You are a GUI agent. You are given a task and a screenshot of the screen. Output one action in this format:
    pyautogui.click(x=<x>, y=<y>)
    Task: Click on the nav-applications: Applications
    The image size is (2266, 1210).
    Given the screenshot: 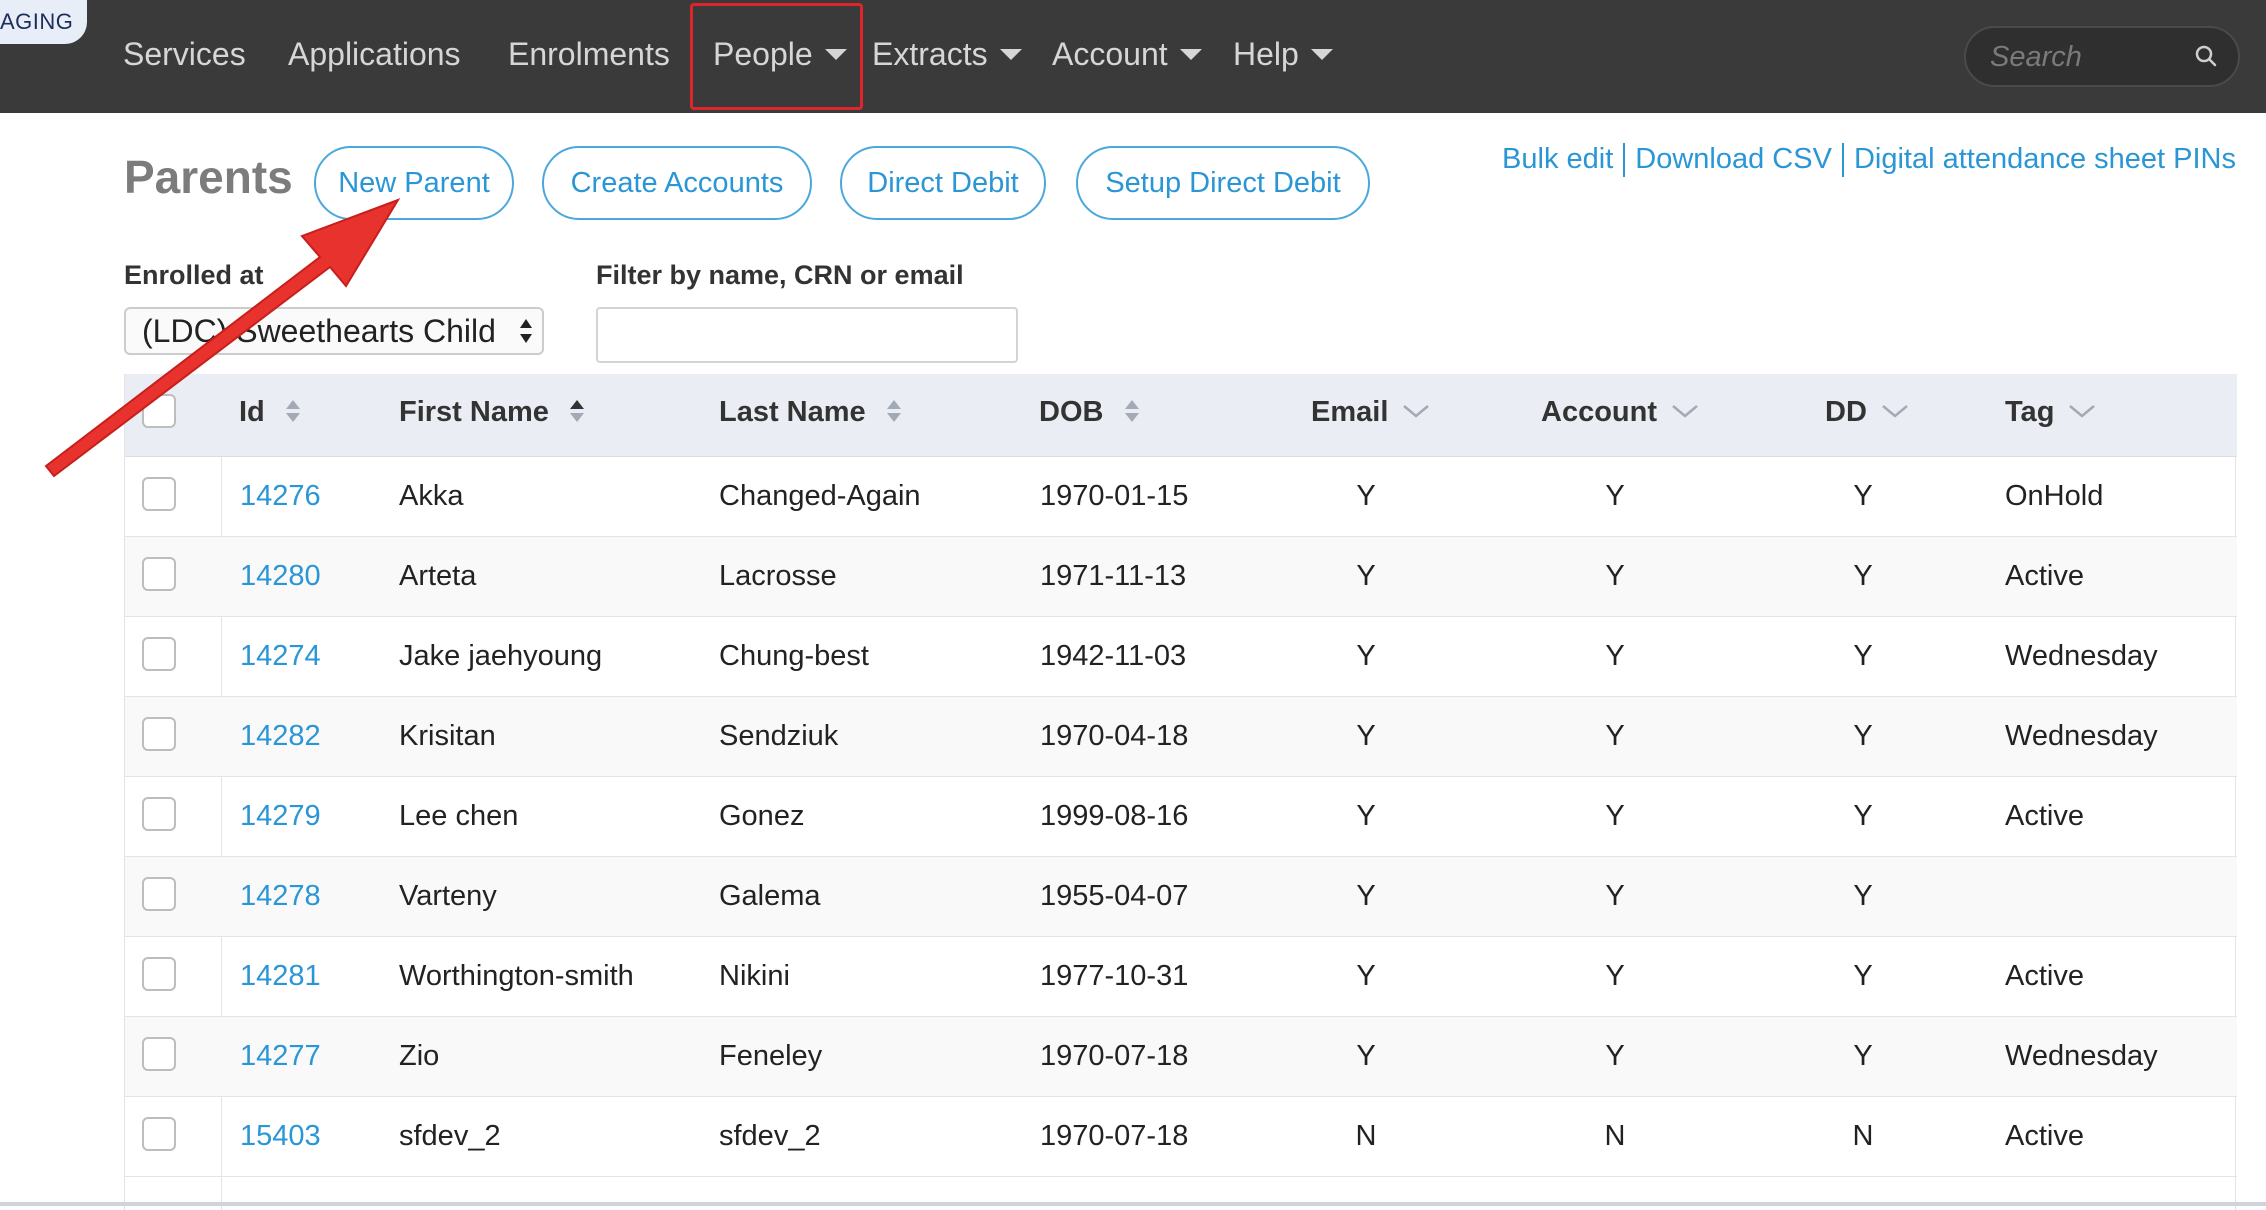 What is the action you would take?
    pyautogui.click(x=374, y=54)
    